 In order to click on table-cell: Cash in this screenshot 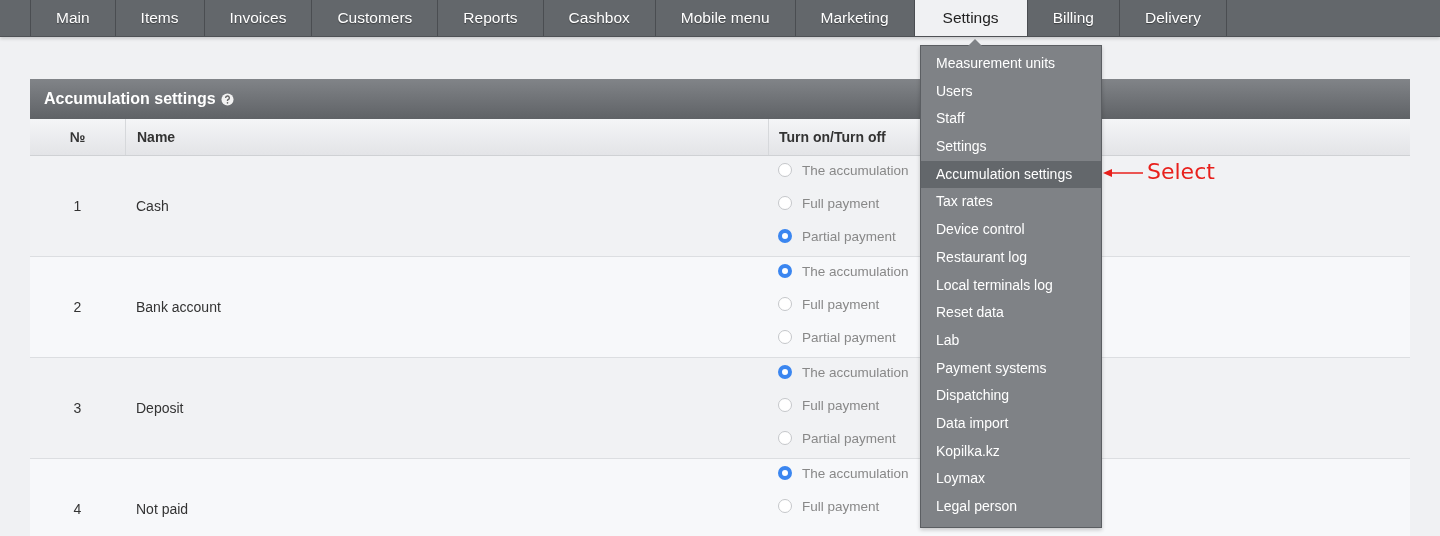, I will do `click(152, 206)`.